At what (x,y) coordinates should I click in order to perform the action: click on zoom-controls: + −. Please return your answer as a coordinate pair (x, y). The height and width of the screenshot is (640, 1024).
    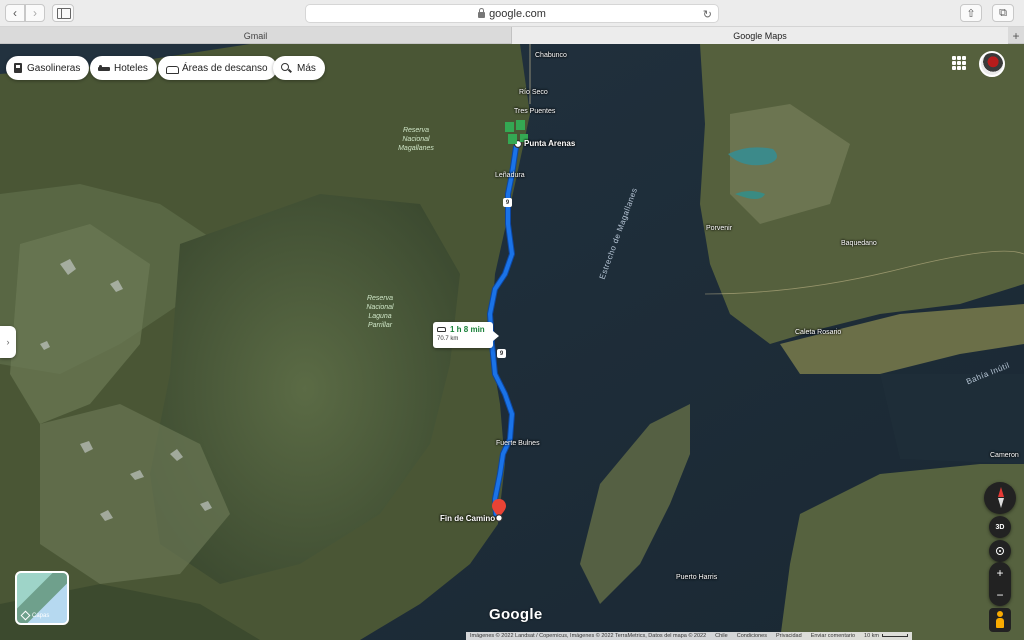
    Looking at the image, I should click on (1000, 584).